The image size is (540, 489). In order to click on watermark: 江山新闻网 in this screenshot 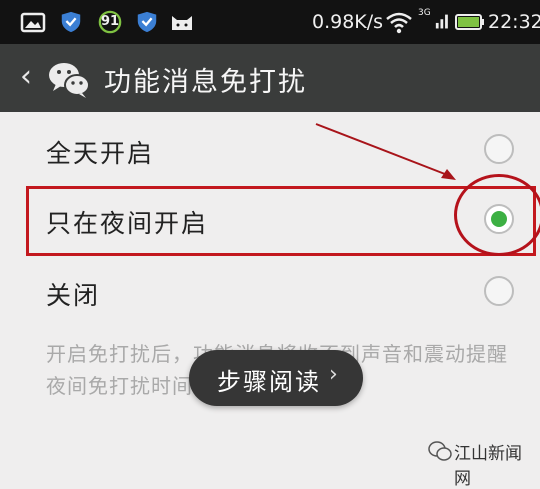, I will do `click(483, 462)`.